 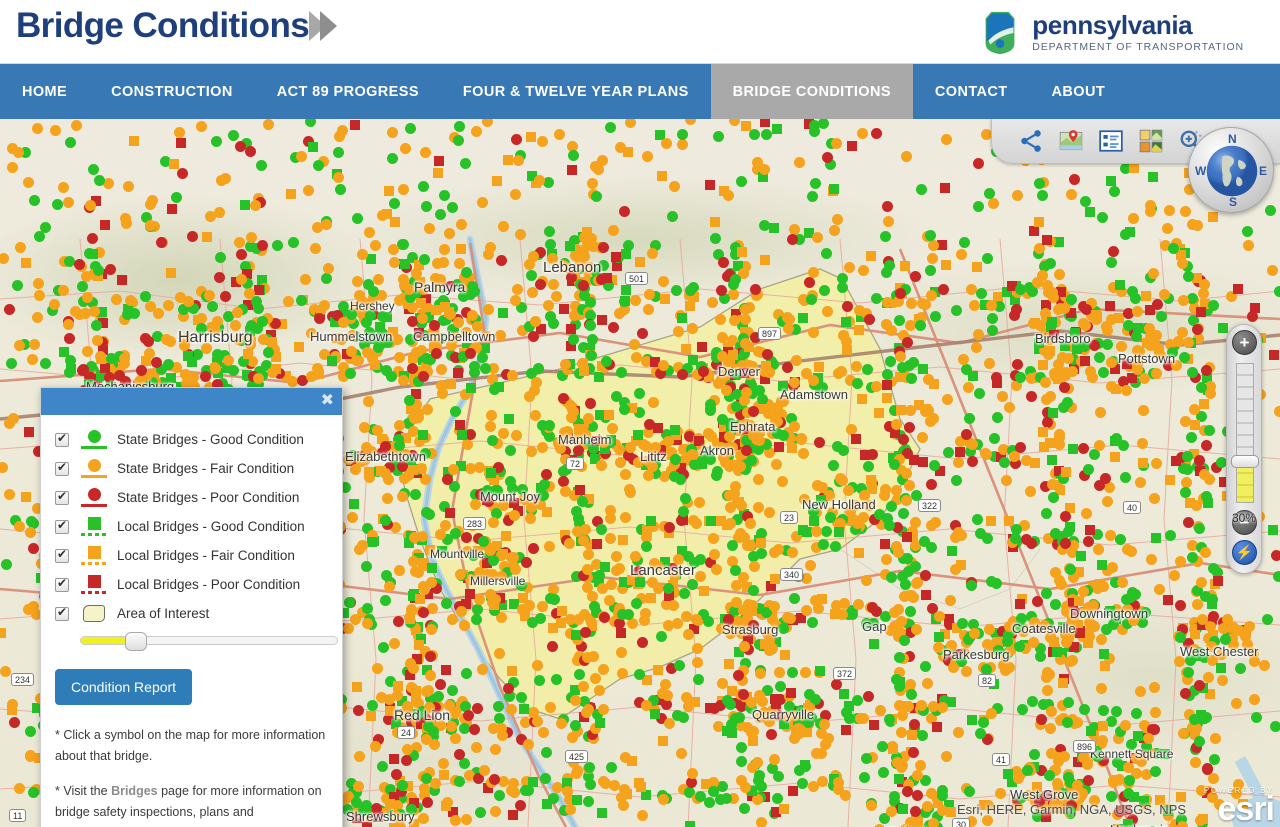 I want to click on share-icon, so click(x=1031, y=141).